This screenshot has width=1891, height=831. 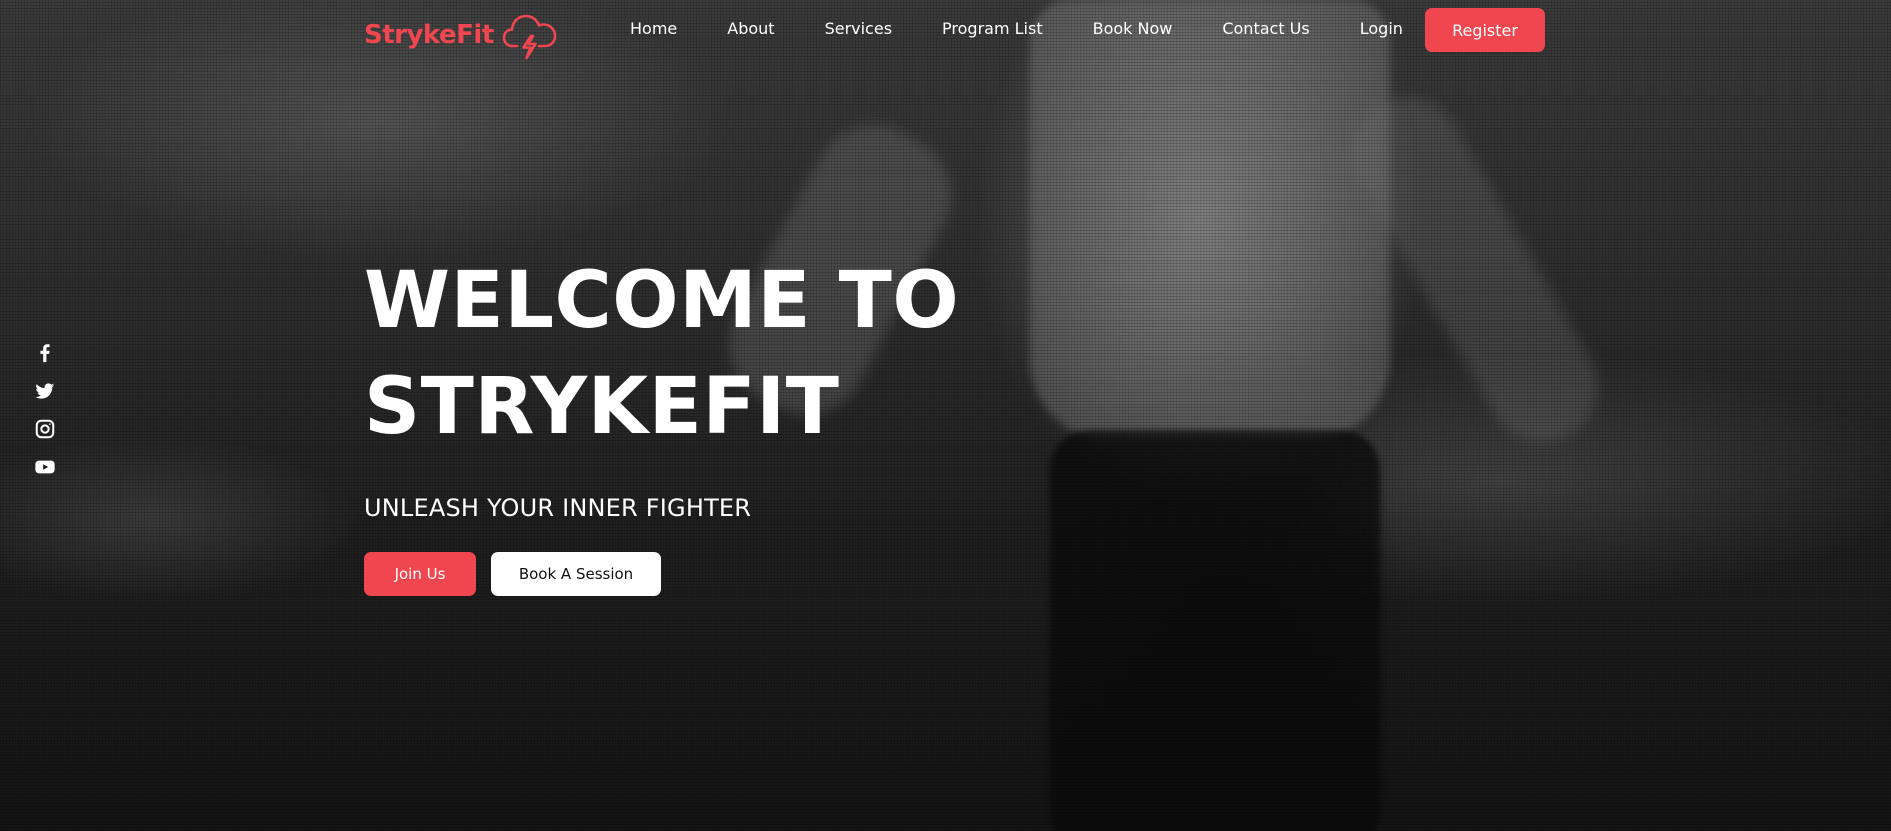 I want to click on twitter-icon, so click(x=45, y=391).